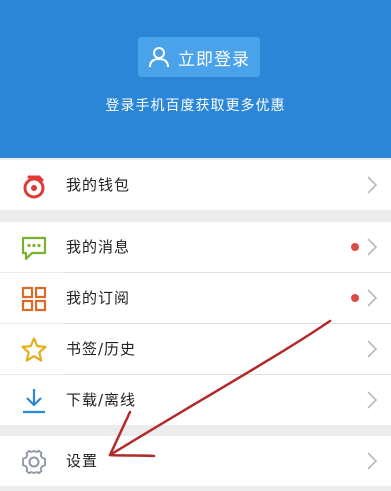 This screenshot has width=391, height=491. Describe the element at coordinates (34, 462) in the screenshot. I see `gear-icon` at that location.